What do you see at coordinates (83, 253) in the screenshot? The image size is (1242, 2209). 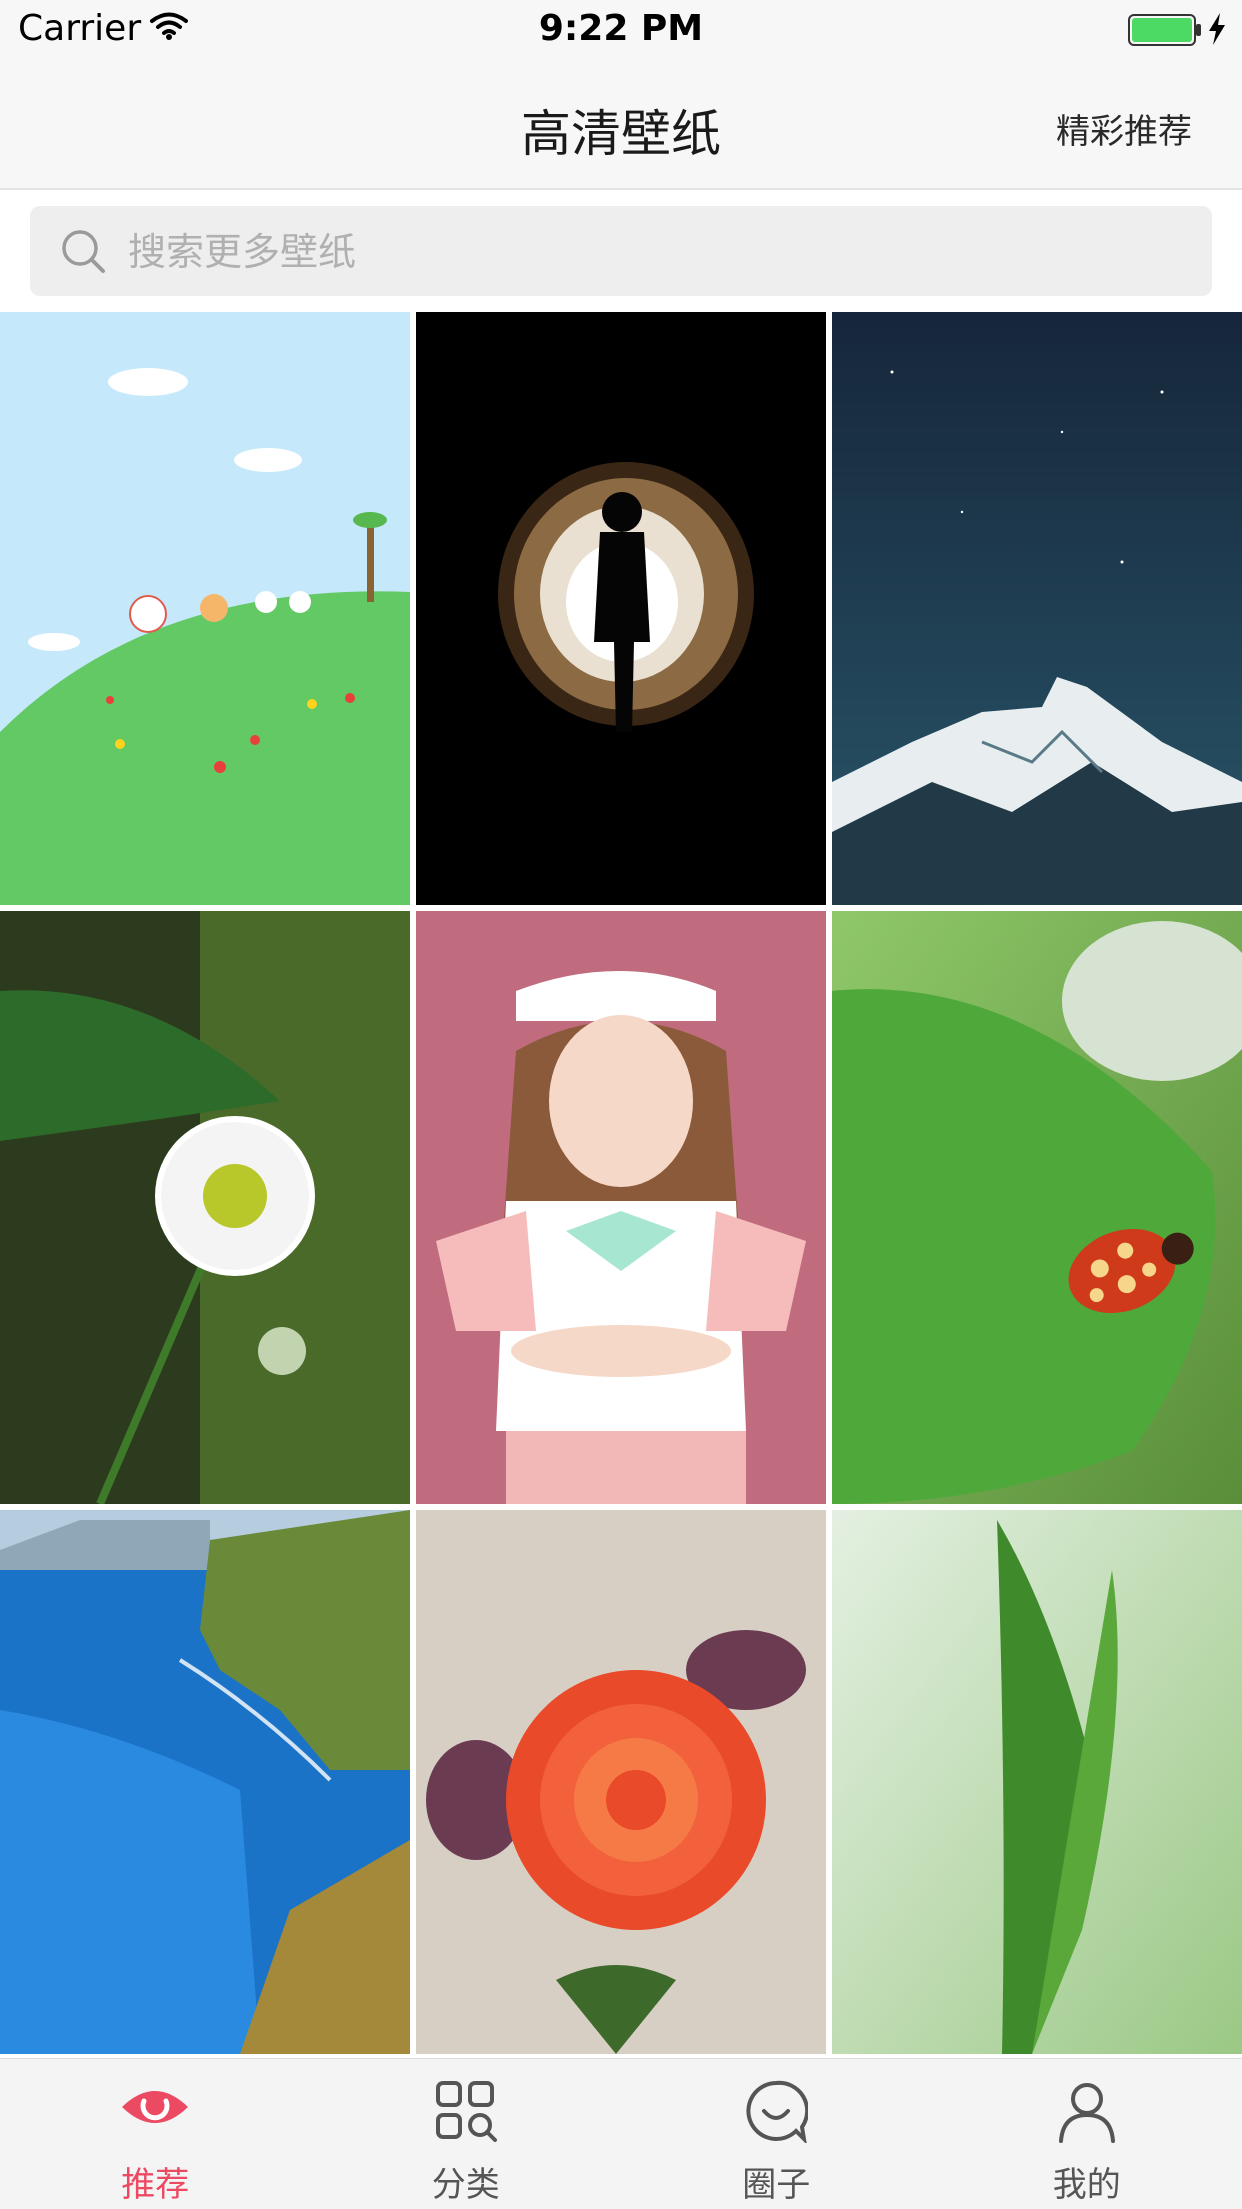 I see `search-icon` at bounding box center [83, 253].